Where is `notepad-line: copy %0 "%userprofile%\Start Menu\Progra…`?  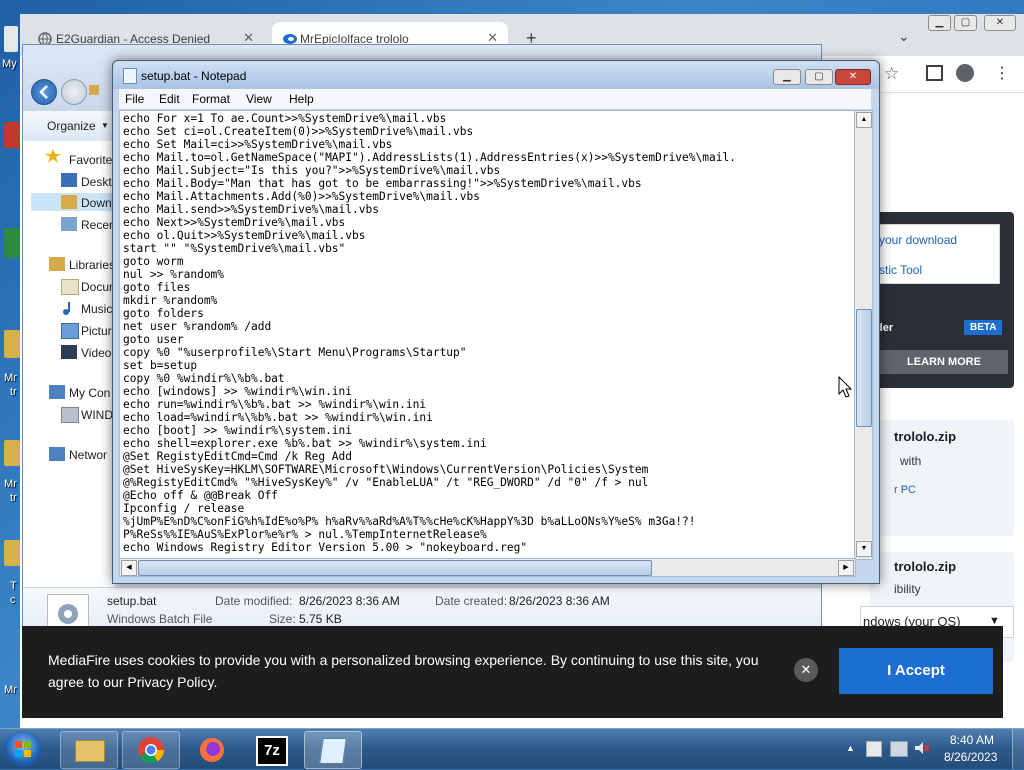 notepad-line: copy %0 "%userprofile%\Start Menu\Progra… is located at coordinates (295, 352).